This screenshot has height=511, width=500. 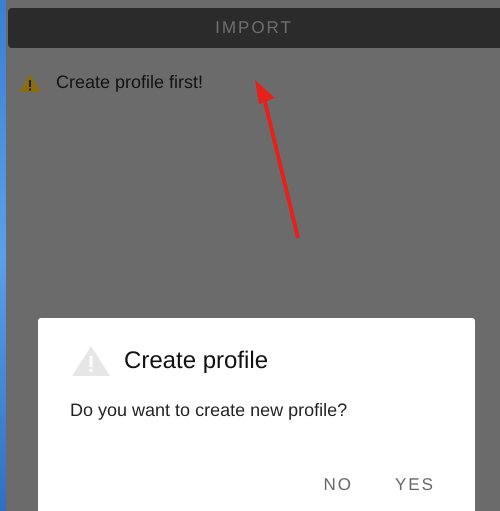 What do you see at coordinates (338, 485) in the screenshot?
I see `dialog-button: NO` at bounding box center [338, 485].